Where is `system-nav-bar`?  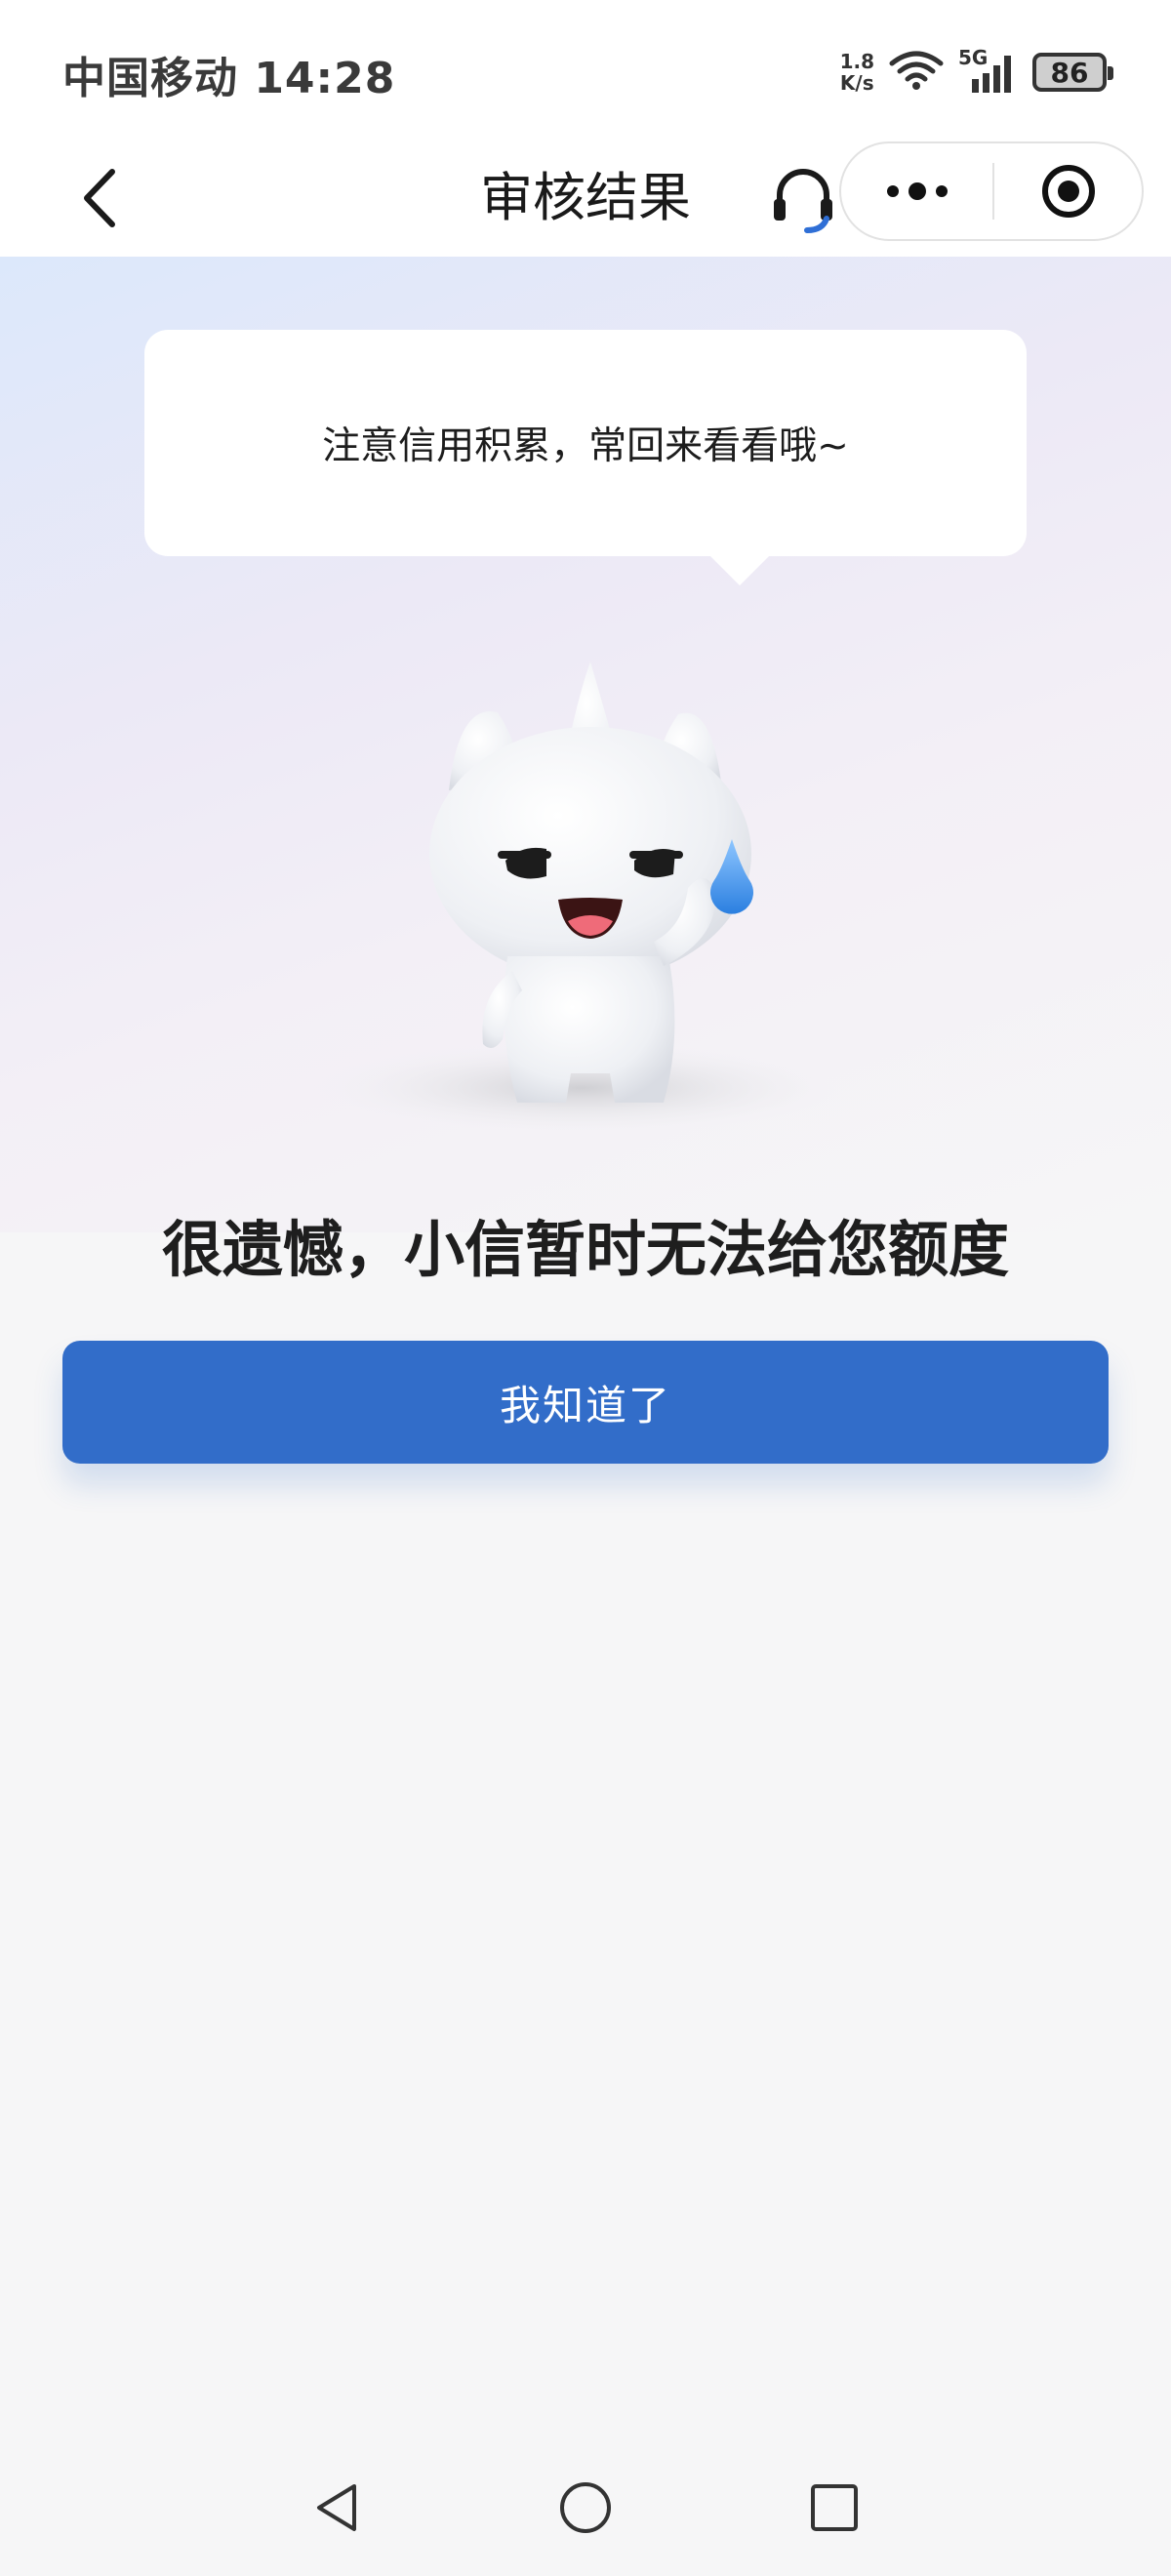
system-nav-bar is located at coordinates (585, 2512).